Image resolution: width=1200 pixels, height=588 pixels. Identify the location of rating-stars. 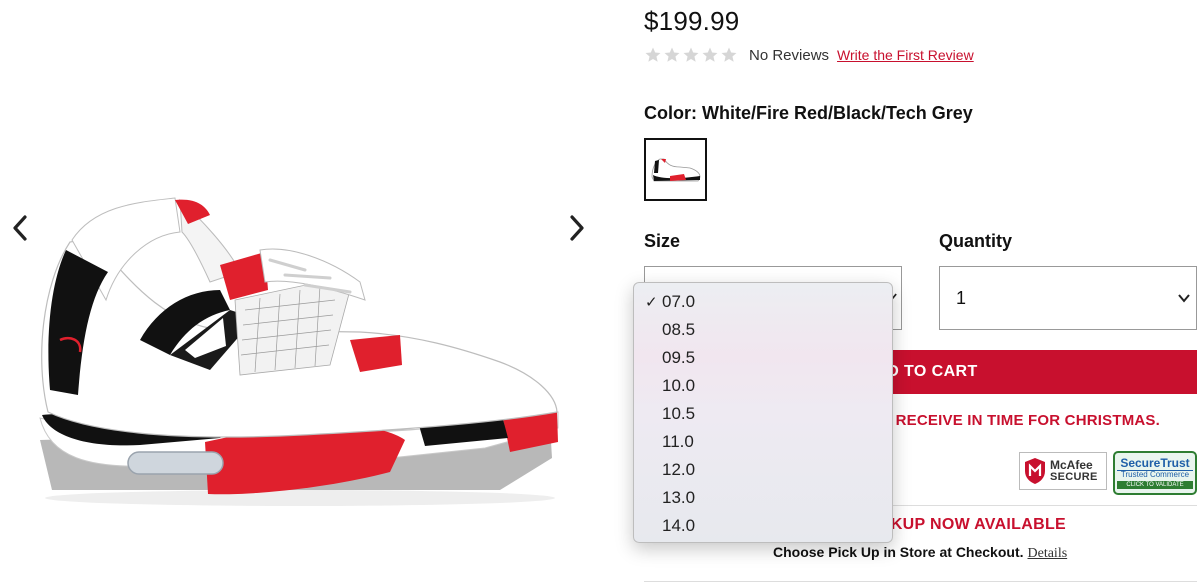
(691, 55).